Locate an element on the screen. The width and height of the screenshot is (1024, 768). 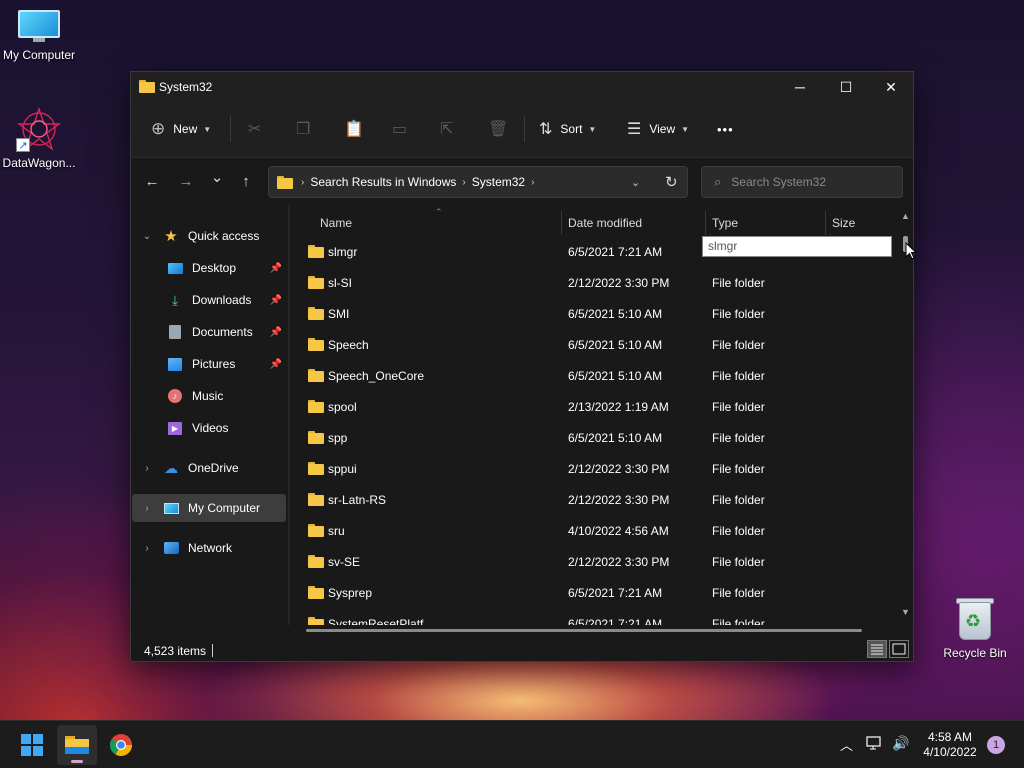
show-hidden-icons-button: ︿ is located at coordinates (846, 744).